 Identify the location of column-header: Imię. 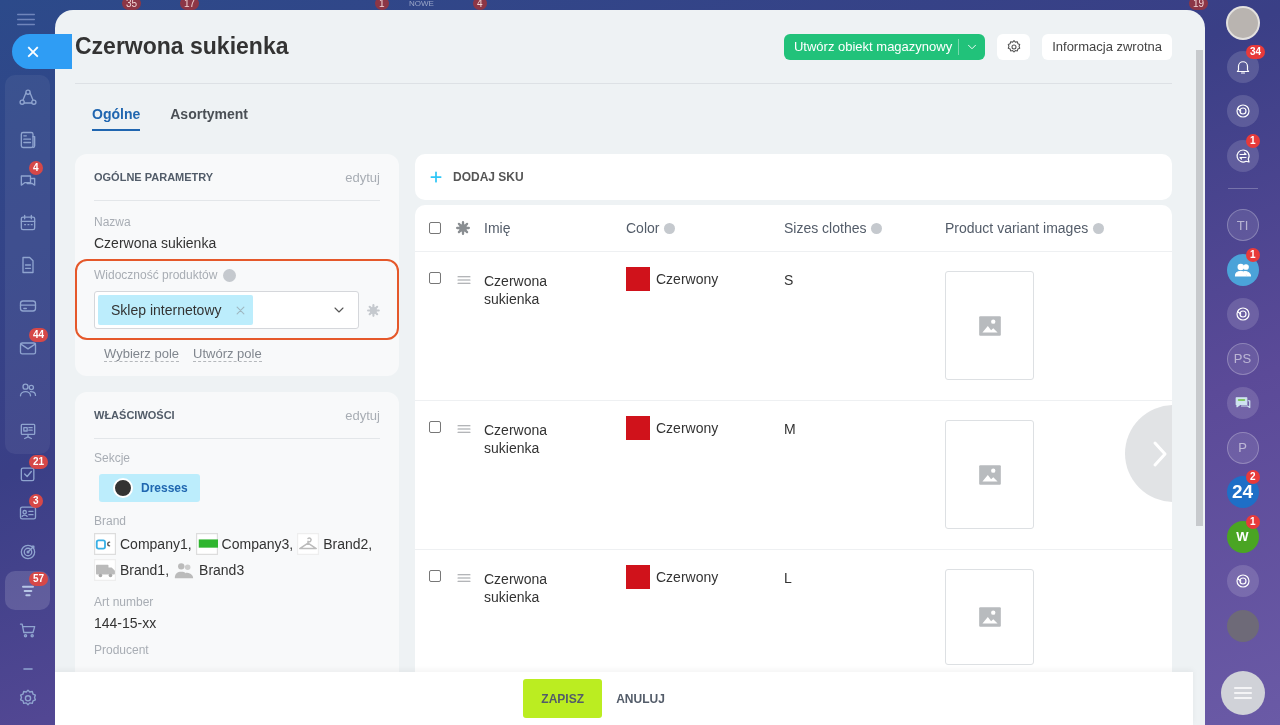
(555, 228).